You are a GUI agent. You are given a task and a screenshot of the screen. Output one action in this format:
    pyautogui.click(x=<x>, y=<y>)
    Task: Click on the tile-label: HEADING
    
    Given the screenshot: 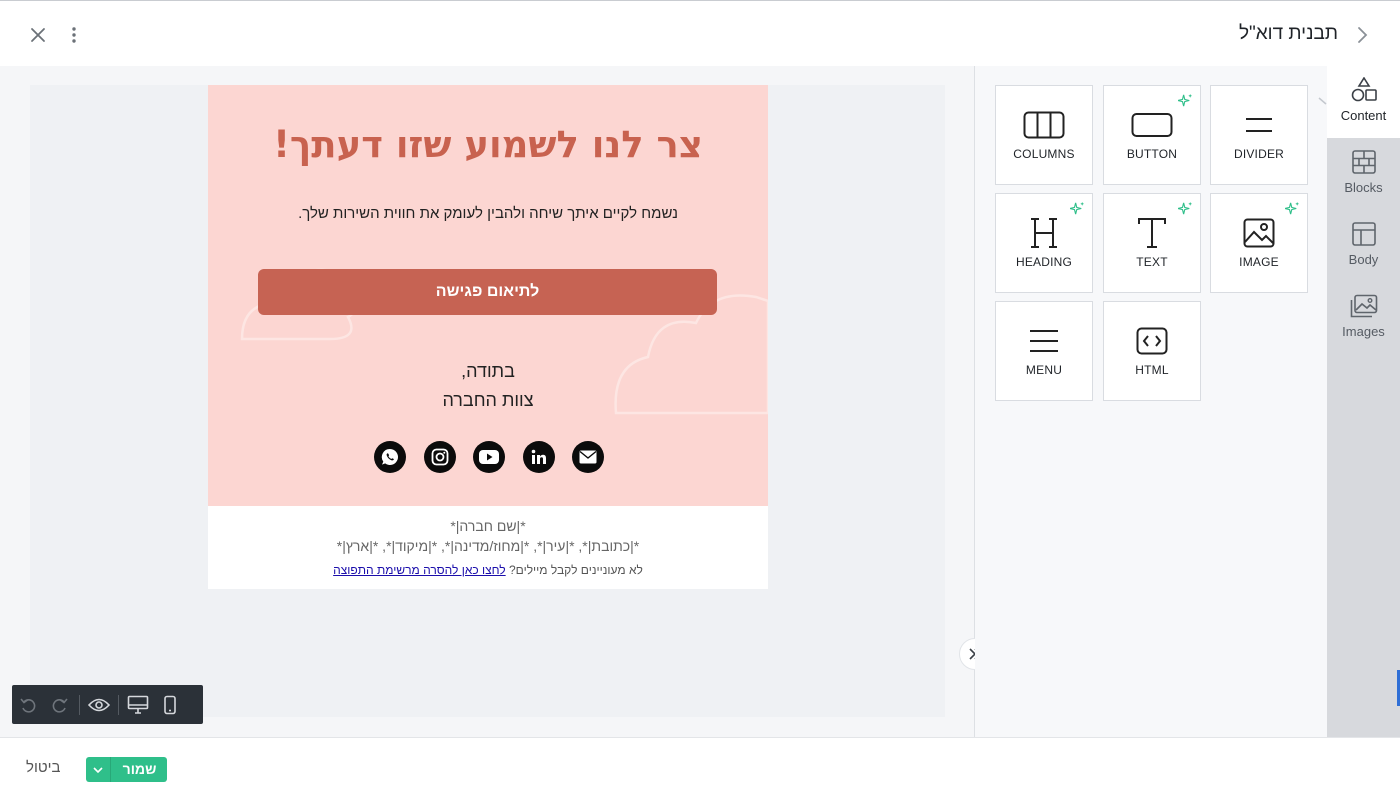 What is the action you would take?
    pyautogui.click(x=1044, y=262)
    